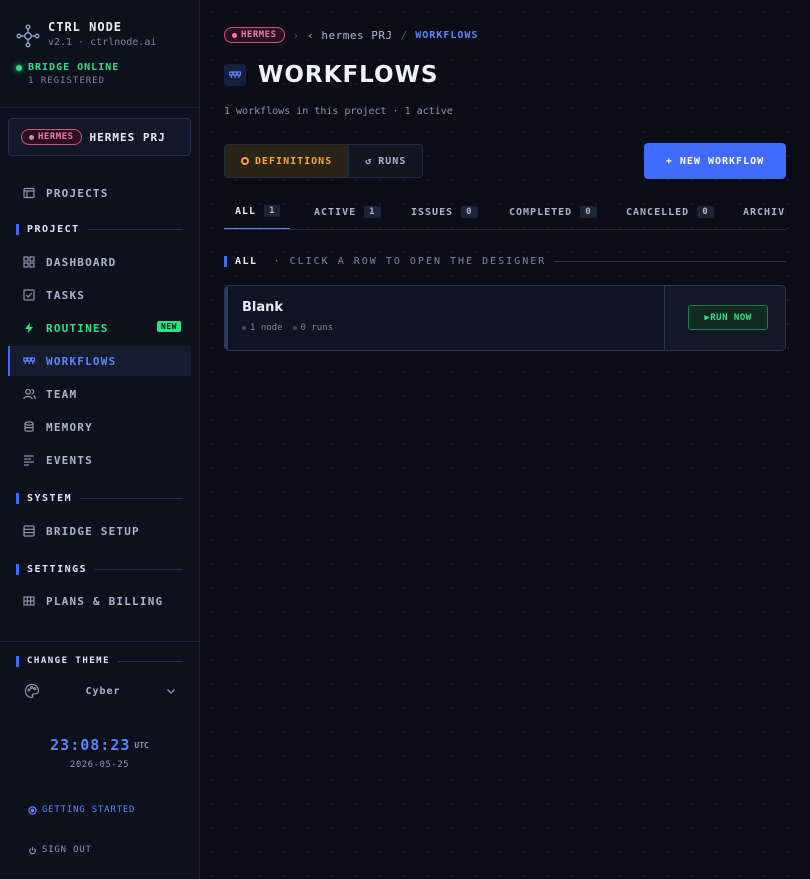  What do you see at coordinates (715, 161) in the screenshot?
I see `new-workflow-button: + NEW WORKFLOW` at bounding box center [715, 161].